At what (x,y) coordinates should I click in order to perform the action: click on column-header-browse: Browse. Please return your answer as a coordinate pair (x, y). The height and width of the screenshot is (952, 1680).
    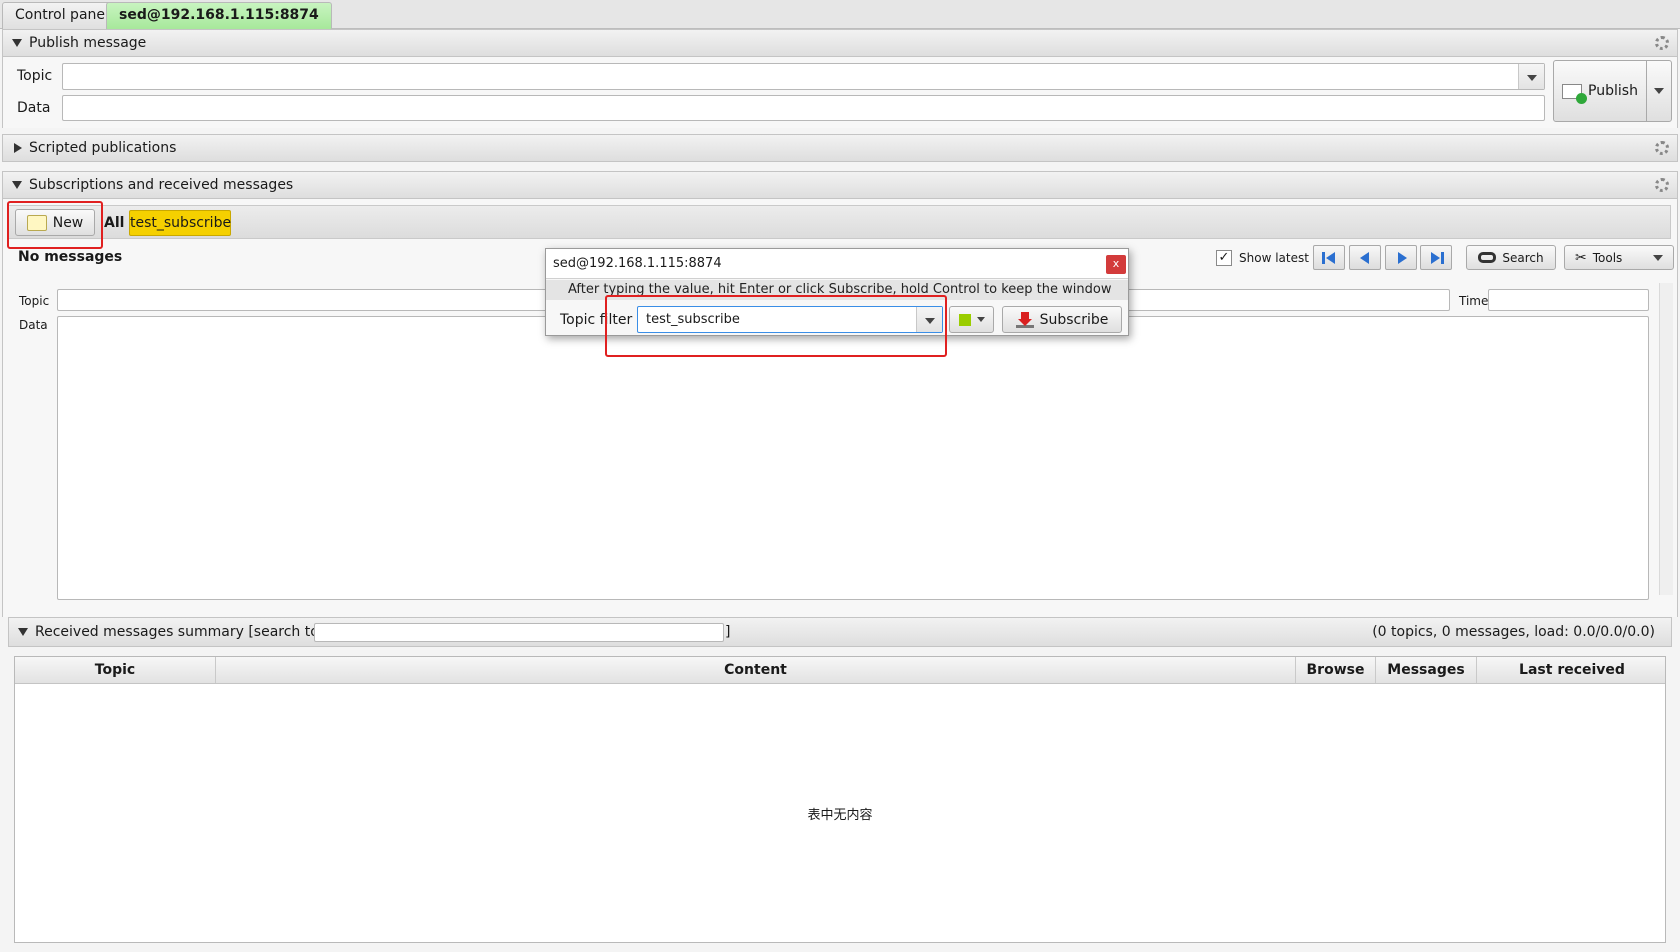
    Looking at the image, I should click on (1336, 670).